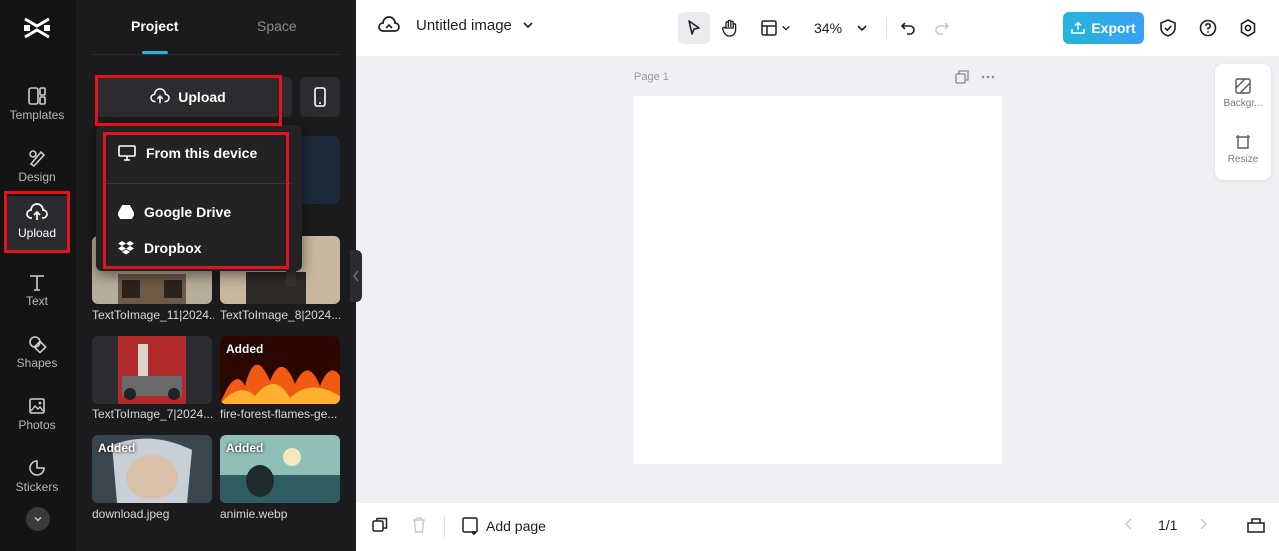  I want to click on rail-label-templates: Templates, so click(37, 115).